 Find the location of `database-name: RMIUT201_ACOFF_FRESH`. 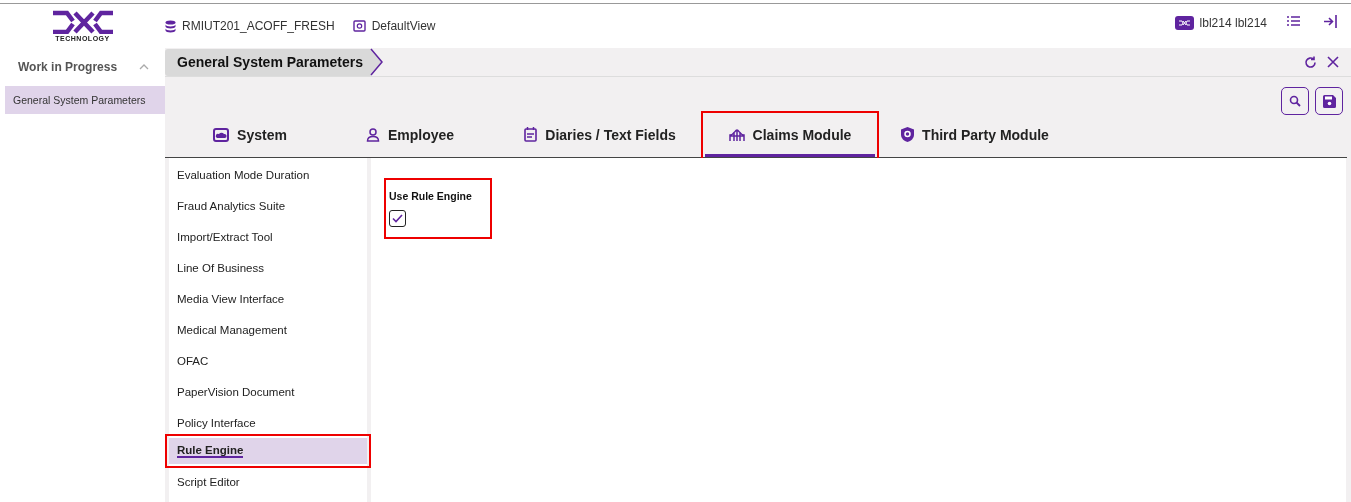

database-name: RMIUT201_ACOFF_FRESH is located at coordinates (258, 26).